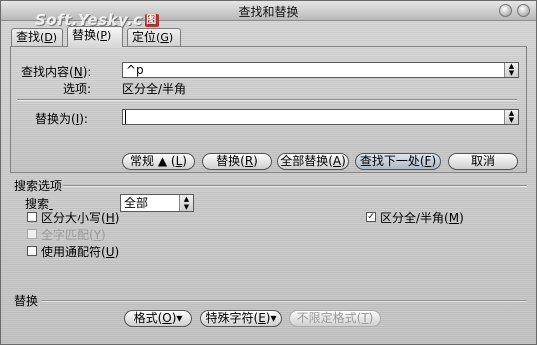 This screenshot has width=537, height=345. What do you see at coordinates (229, 318) in the screenshot?
I see `special-chars-button-label: 特殊字符` at bounding box center [229, 318].